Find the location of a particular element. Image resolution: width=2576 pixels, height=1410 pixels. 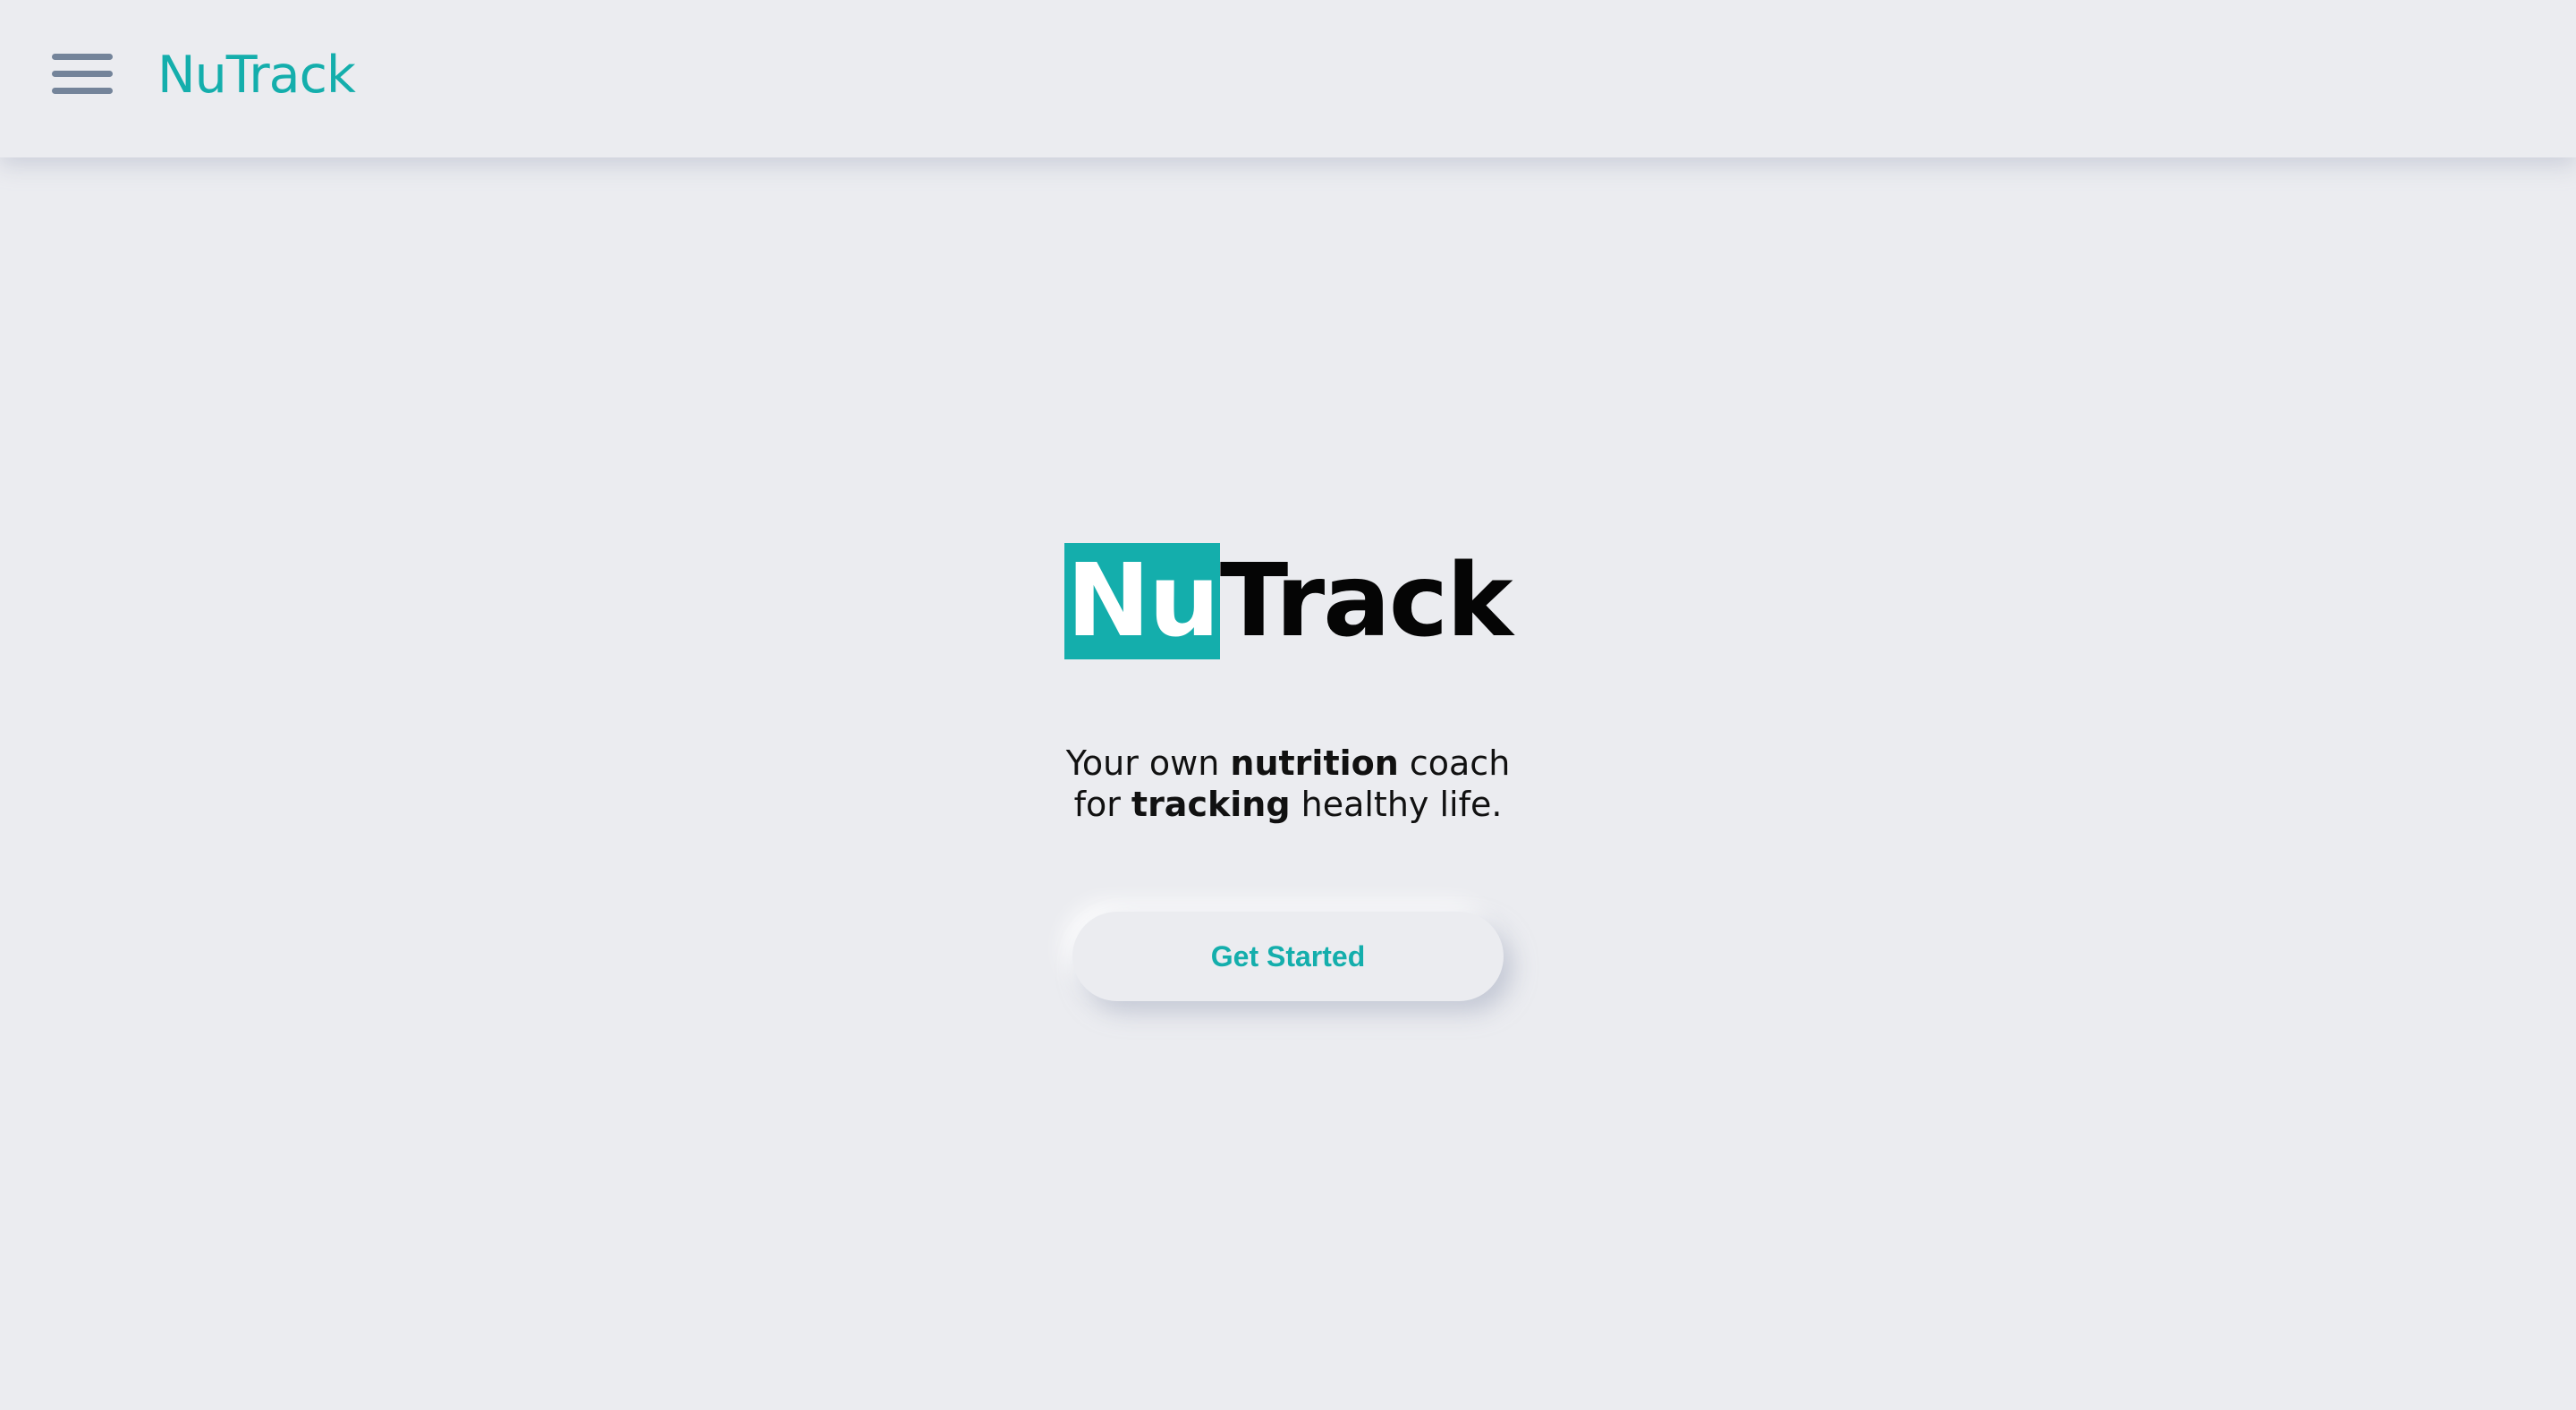

tagline-text: for is located at coordinates (1102, 805).